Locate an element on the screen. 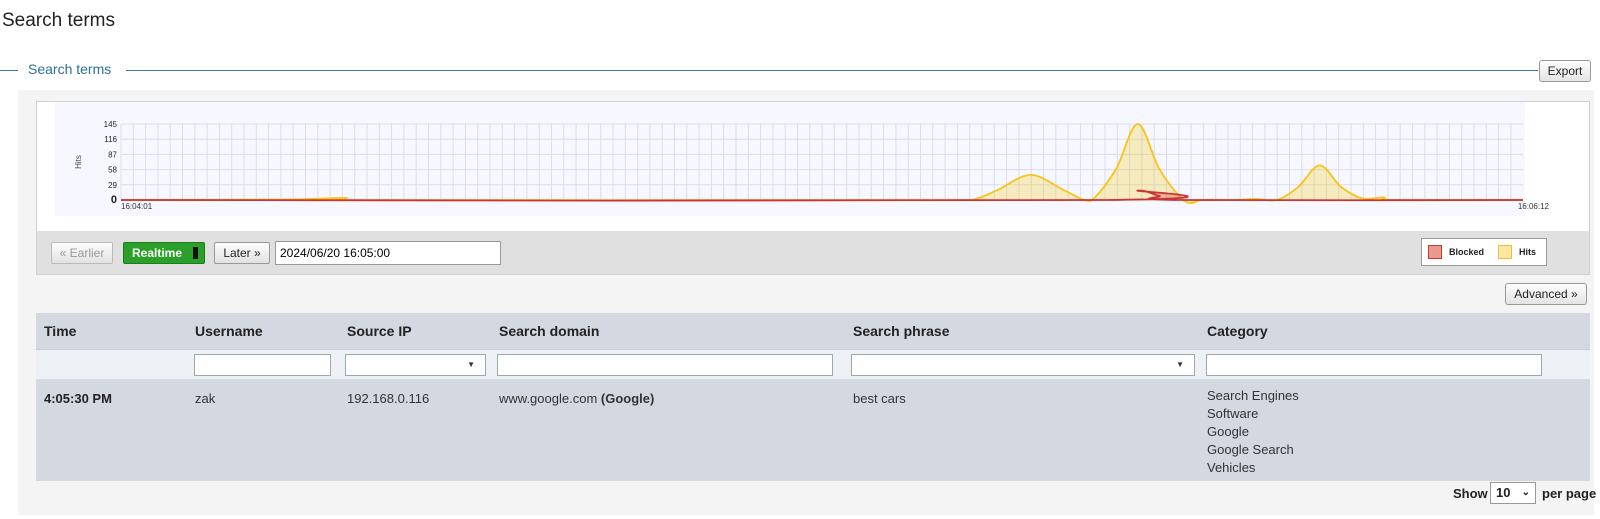 The height and width of the screenshot is (519, 1600). y-tick-label: 58 is located at coordinates (112, 170).